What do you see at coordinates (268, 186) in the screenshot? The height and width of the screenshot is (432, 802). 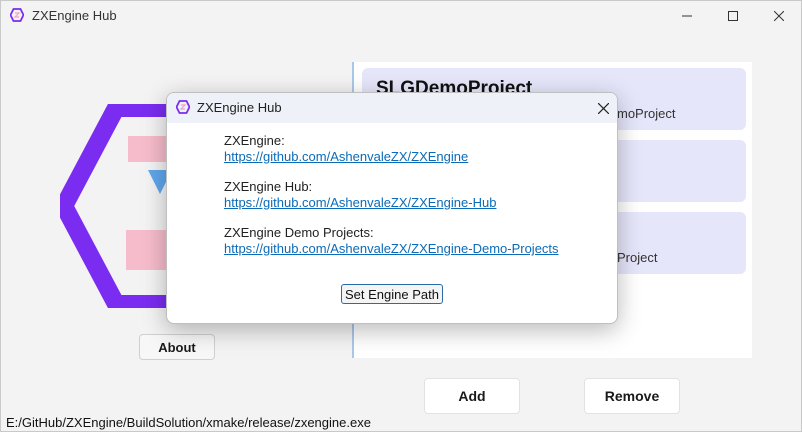 I see `link-label: ZXEngine Hub:` at bounding box center [268, 186].